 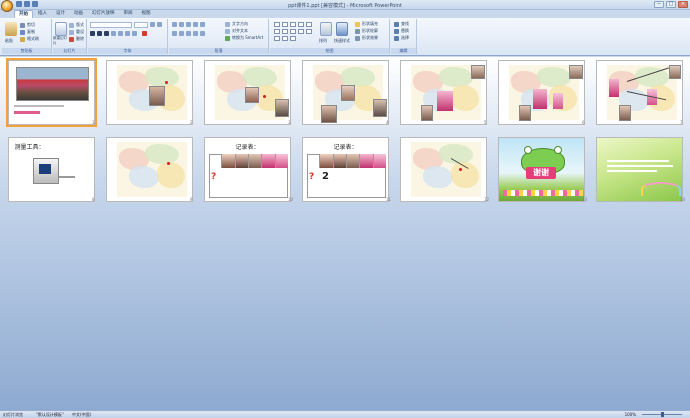 What do you see at coordinates (120, 33) in the screenshot?
I see `shadow-icon` at bounding box center [120, 33].